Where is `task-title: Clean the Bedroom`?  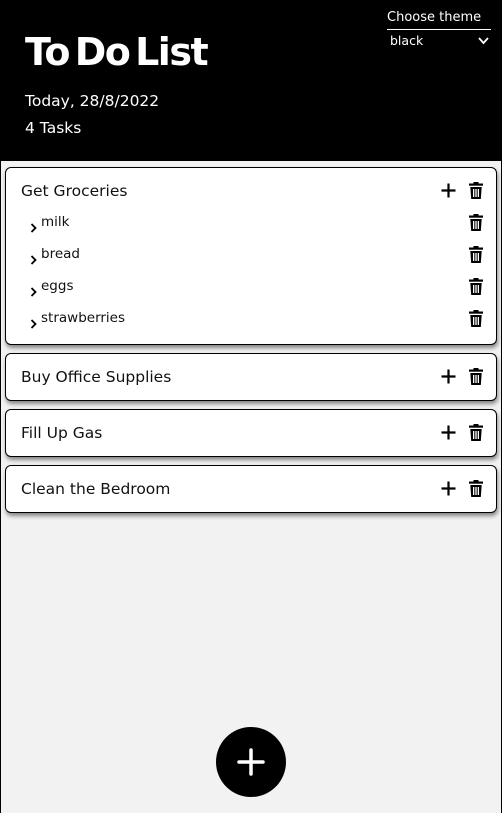 task-title: Clean the Bedroom is located at coordinates (96, 489).